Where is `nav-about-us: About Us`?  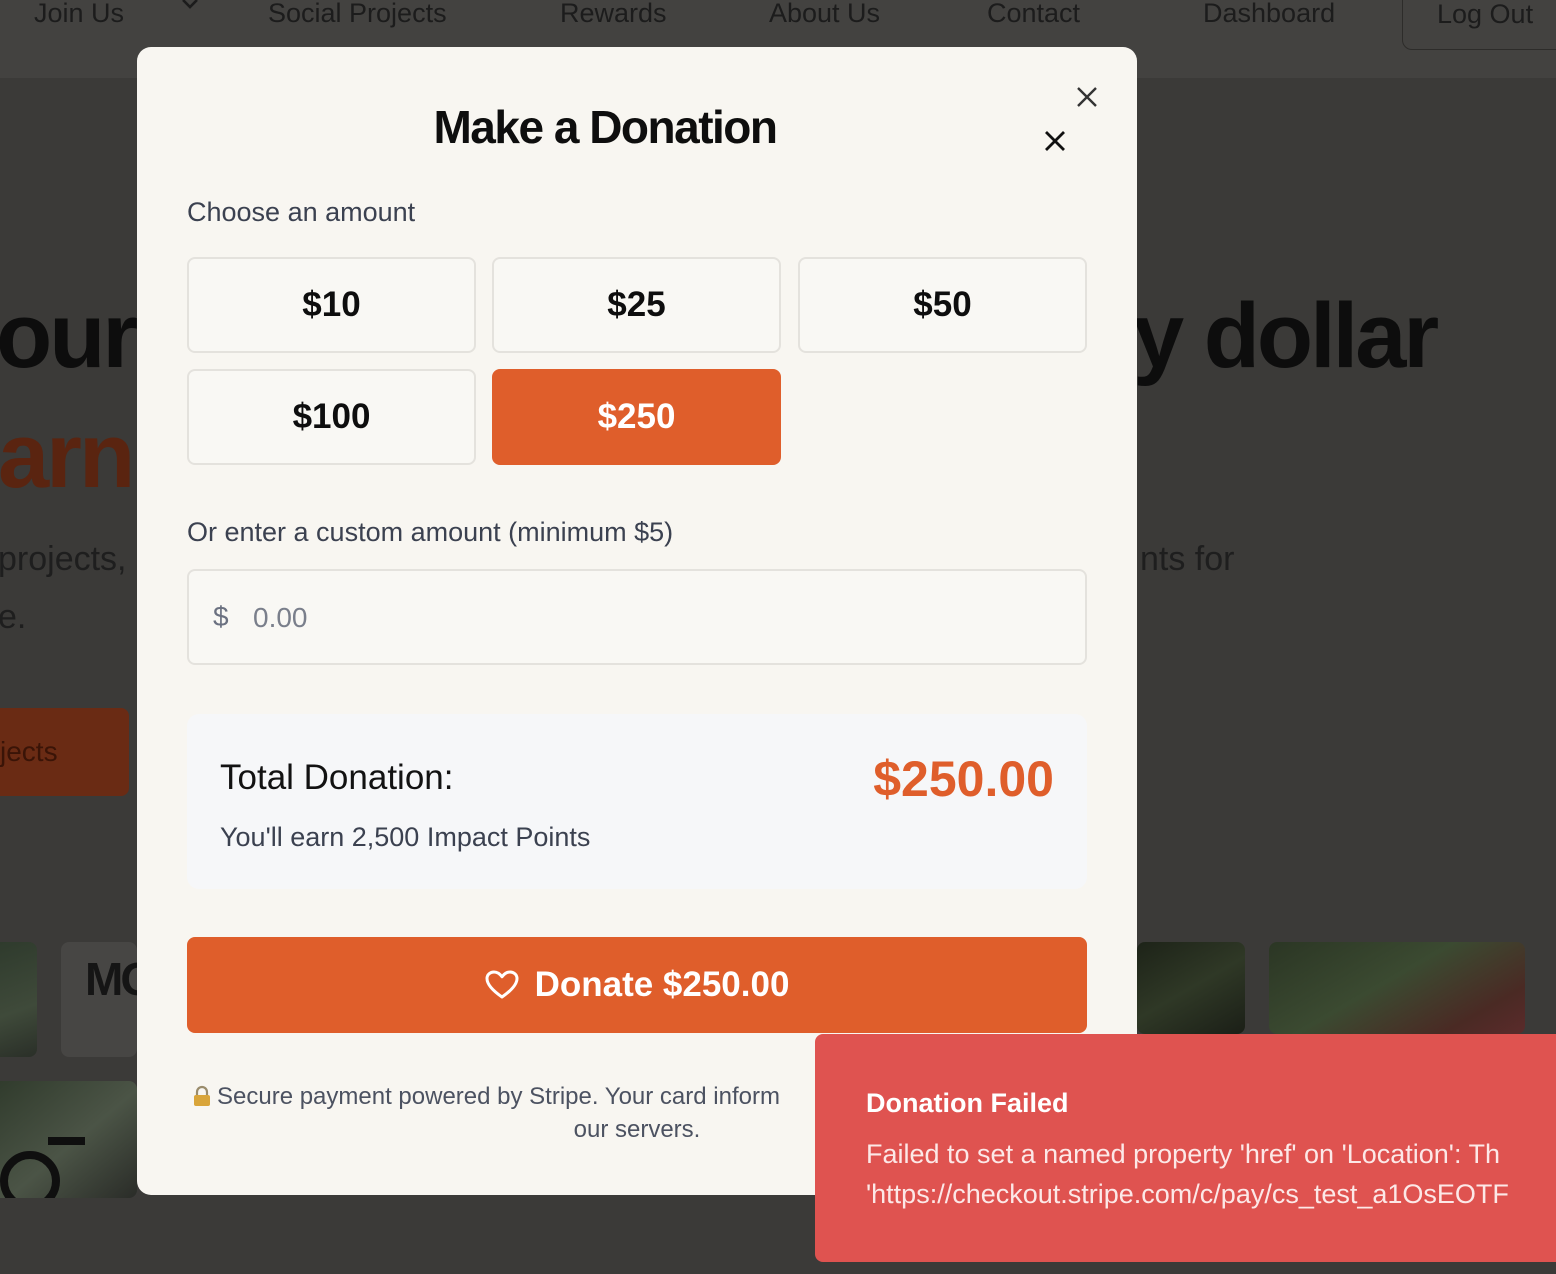 nav-about-us: About Us is located at coordinates (824, 17).